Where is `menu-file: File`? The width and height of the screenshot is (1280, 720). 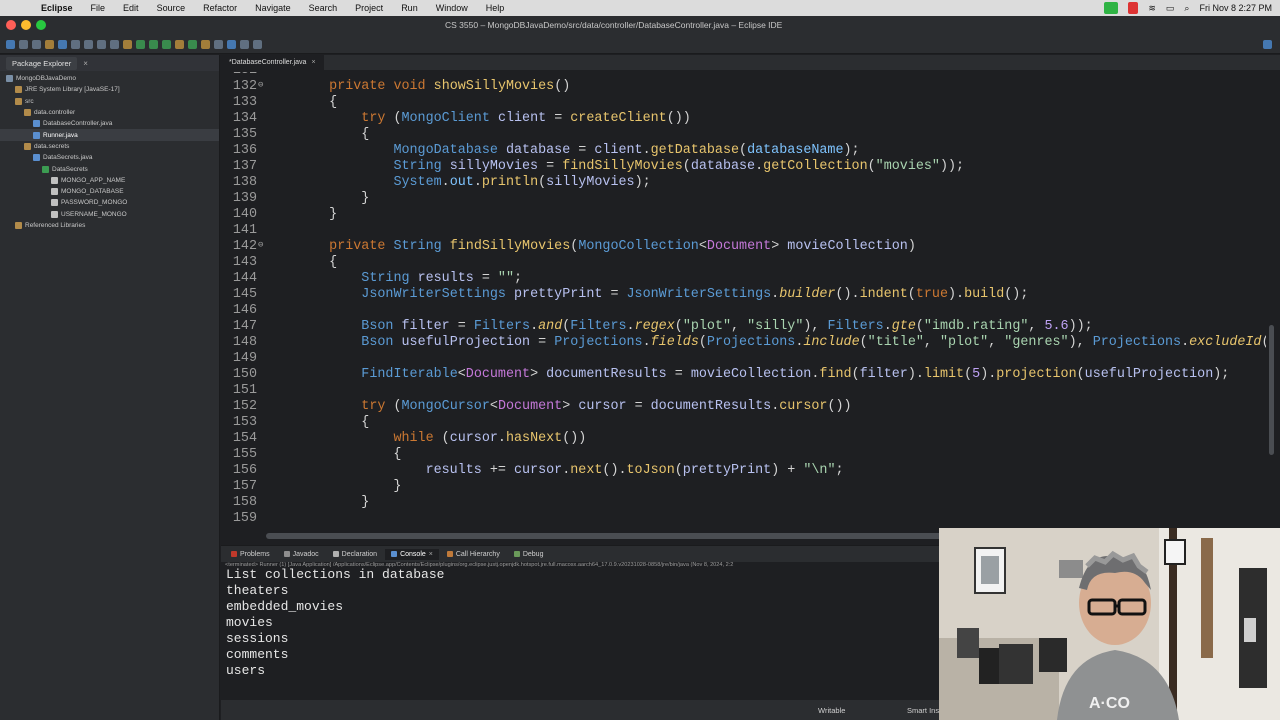 menu-file: File is located at coordinates (98, 8).